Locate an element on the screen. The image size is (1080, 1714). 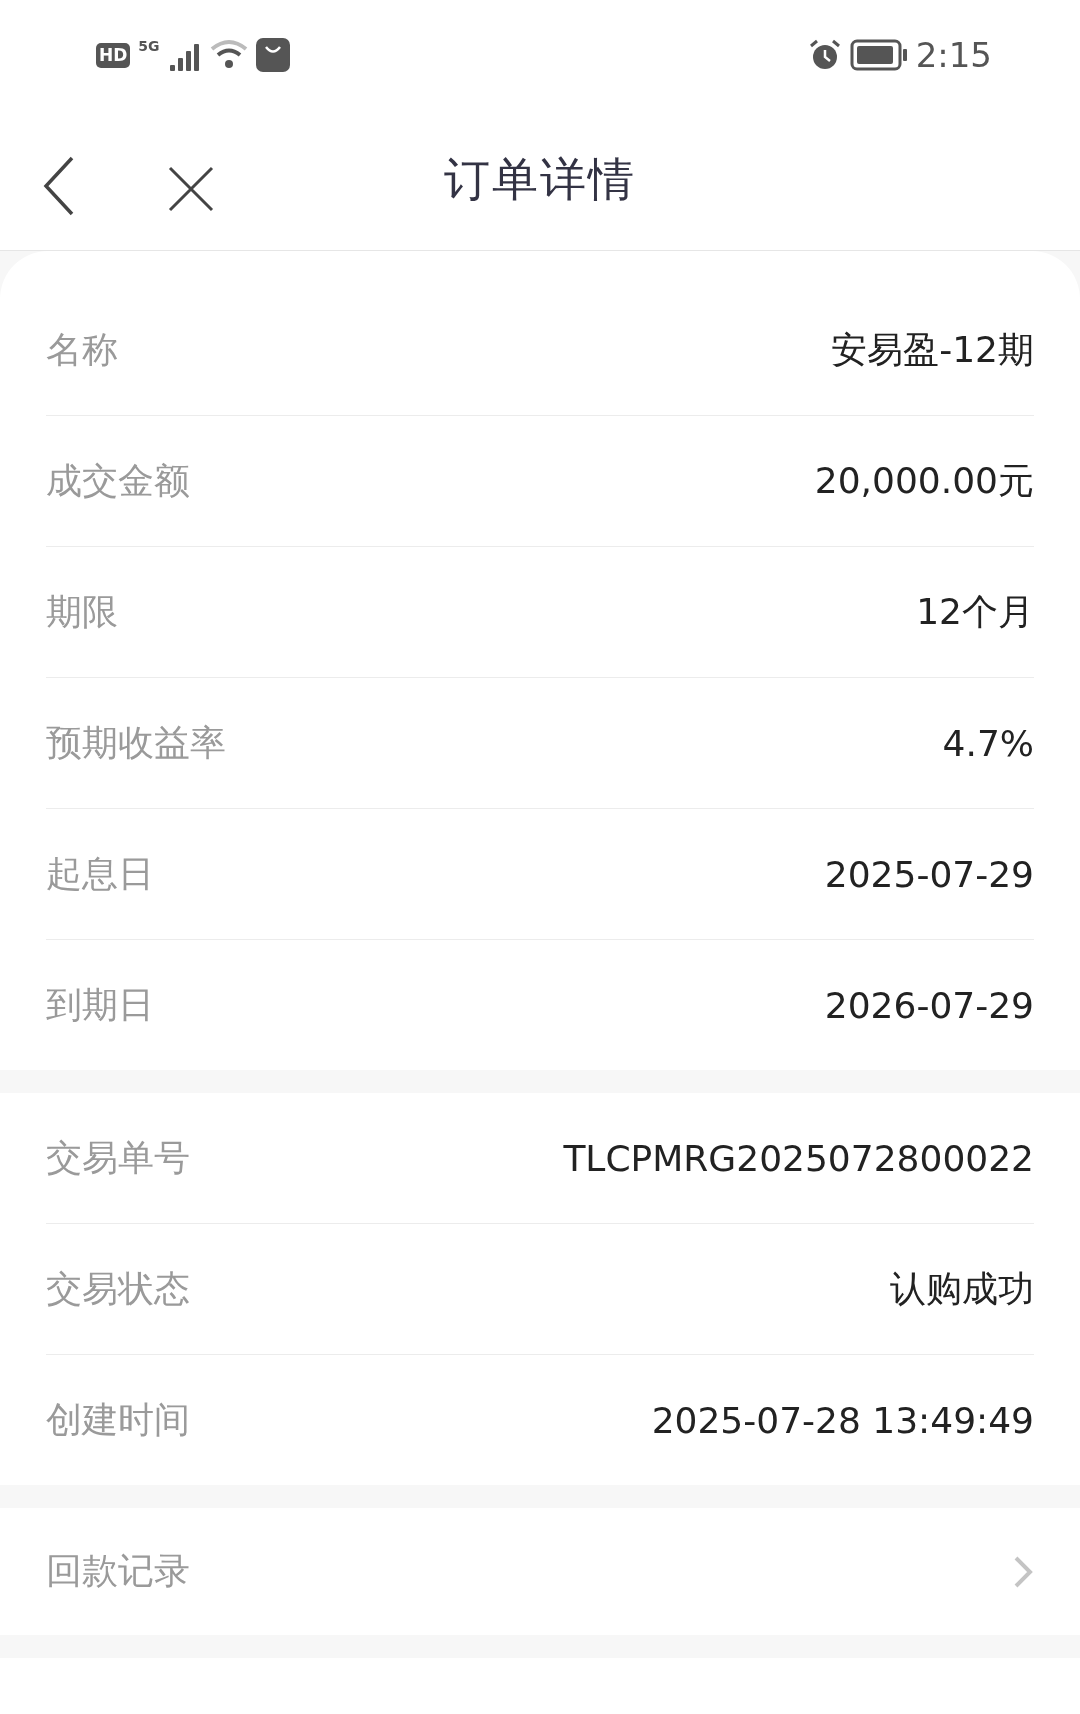
page-title: 订单详情 is located at coordinates (540, 179).